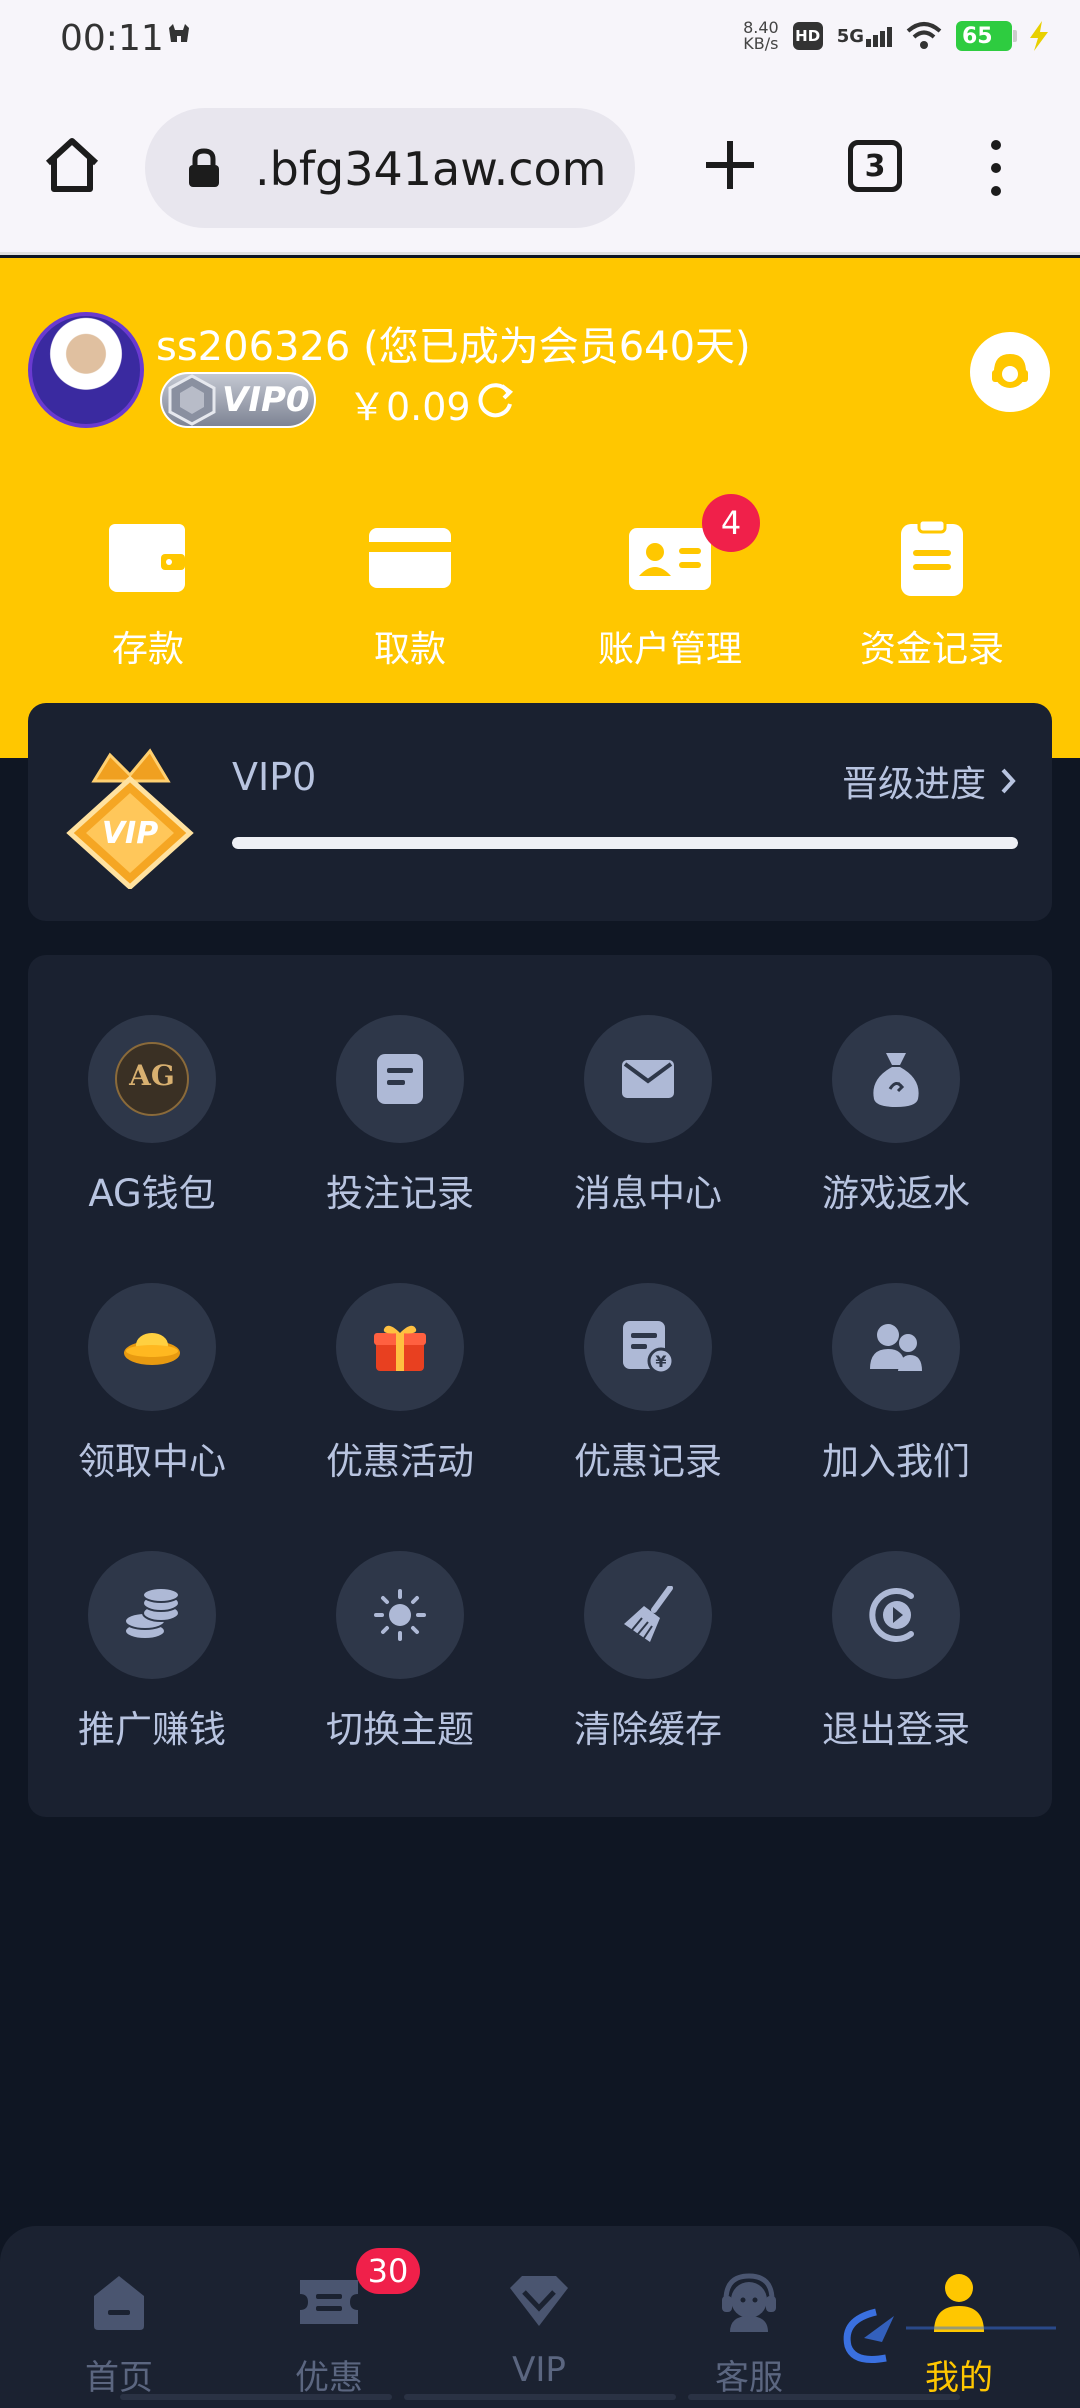  I want to click on game-rebate-icon-circle, so click(896, 1079).